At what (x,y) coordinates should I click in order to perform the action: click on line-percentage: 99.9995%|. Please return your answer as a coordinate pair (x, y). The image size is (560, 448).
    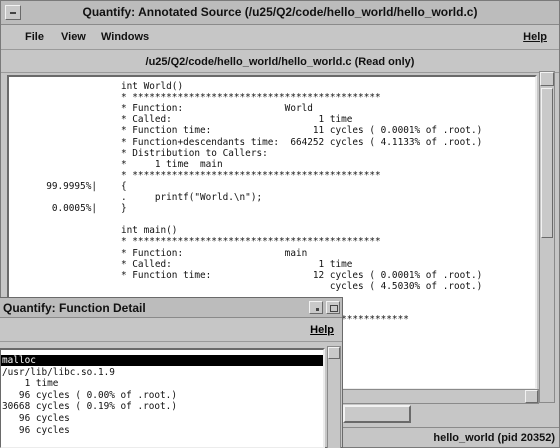
    Looking at the image, I should click on (71, 186).